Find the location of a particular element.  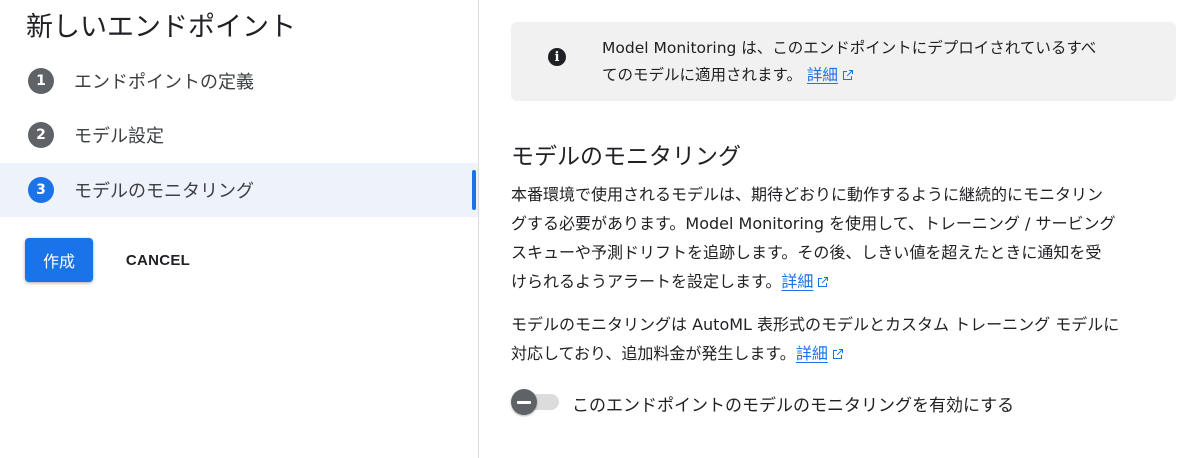

create-button: 作成 is located at coordinates (59, 260).